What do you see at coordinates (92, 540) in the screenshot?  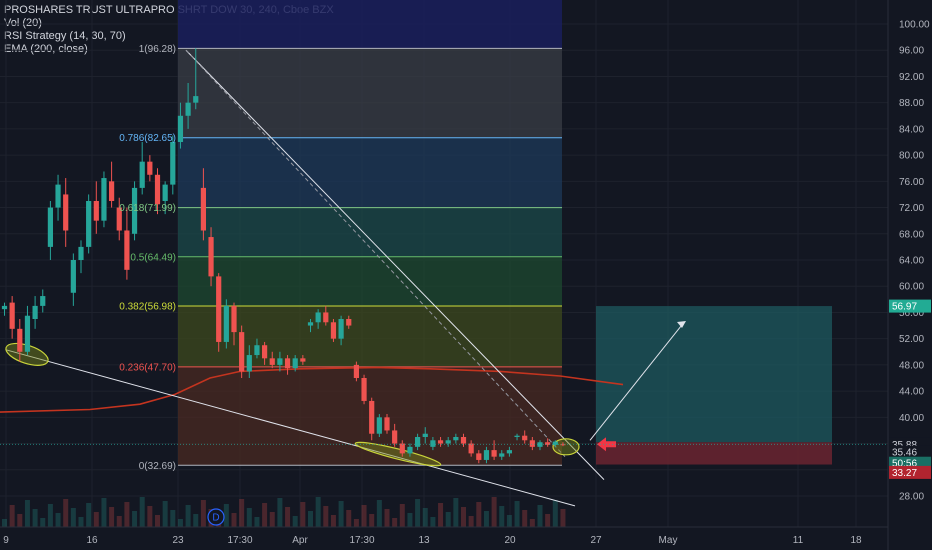 I see `x-tick-label: 16` at bounding box center [92, 540].